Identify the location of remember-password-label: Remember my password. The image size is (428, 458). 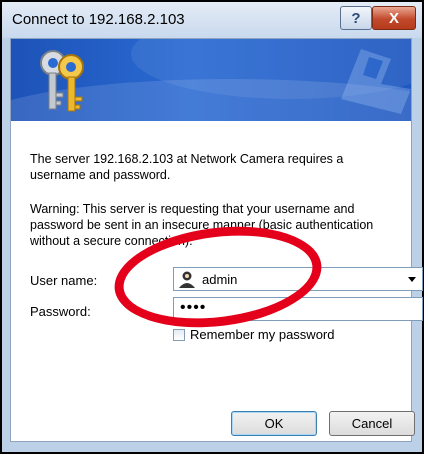
(262, 334).